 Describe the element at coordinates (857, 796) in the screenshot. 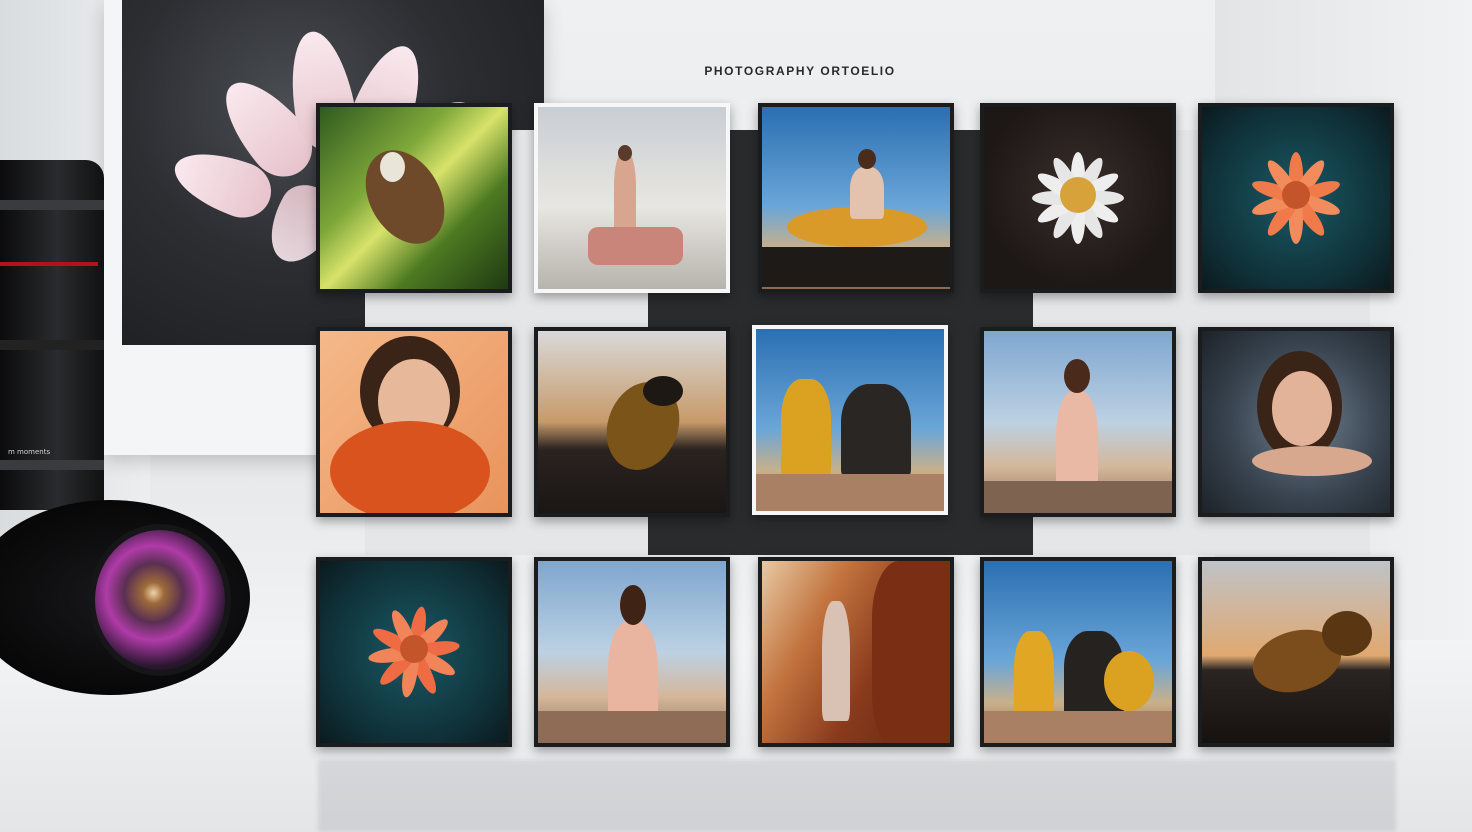

I see `table-reflection` at that location.